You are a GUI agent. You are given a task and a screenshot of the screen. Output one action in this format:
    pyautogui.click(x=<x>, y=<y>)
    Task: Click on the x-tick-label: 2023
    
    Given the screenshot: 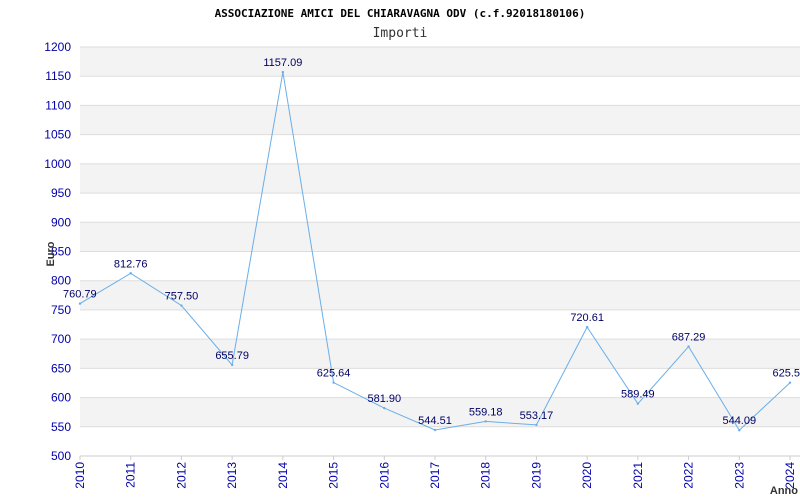 What is the action you would take?
    pyautogui.click(x=739, y=475)
    